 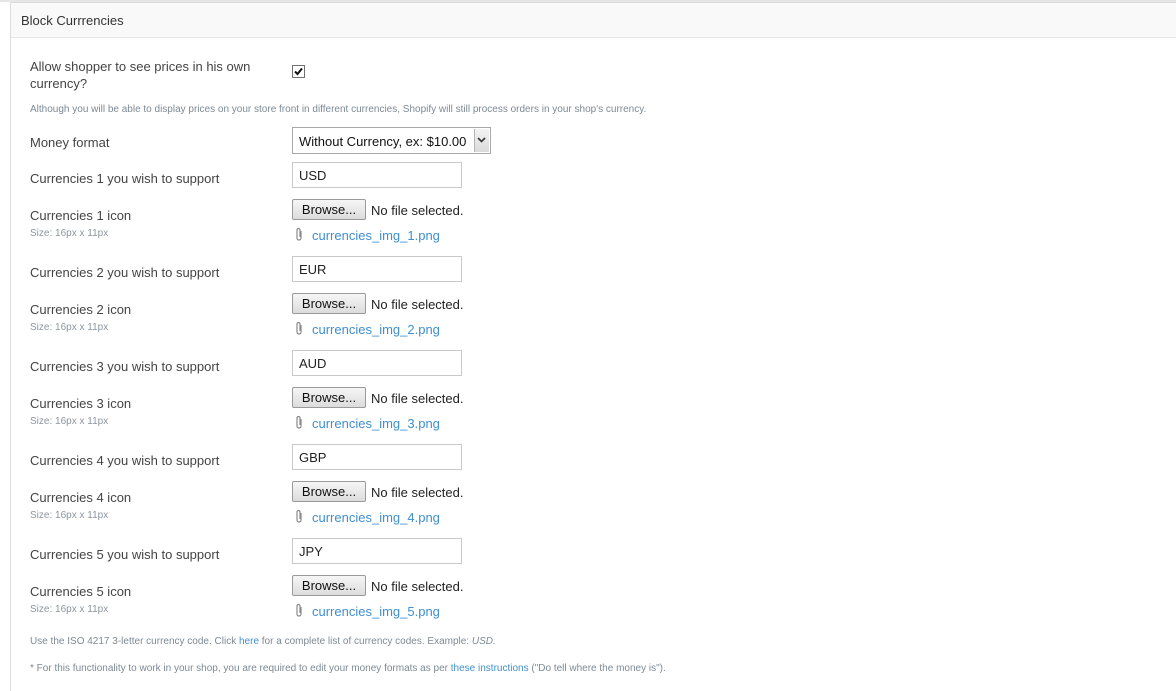 What do you see at coordinates (69, 609) in the screenshot?
I see `currency-5-size-hint: Size: 16px x 11px` at bounding box center [69, 609].